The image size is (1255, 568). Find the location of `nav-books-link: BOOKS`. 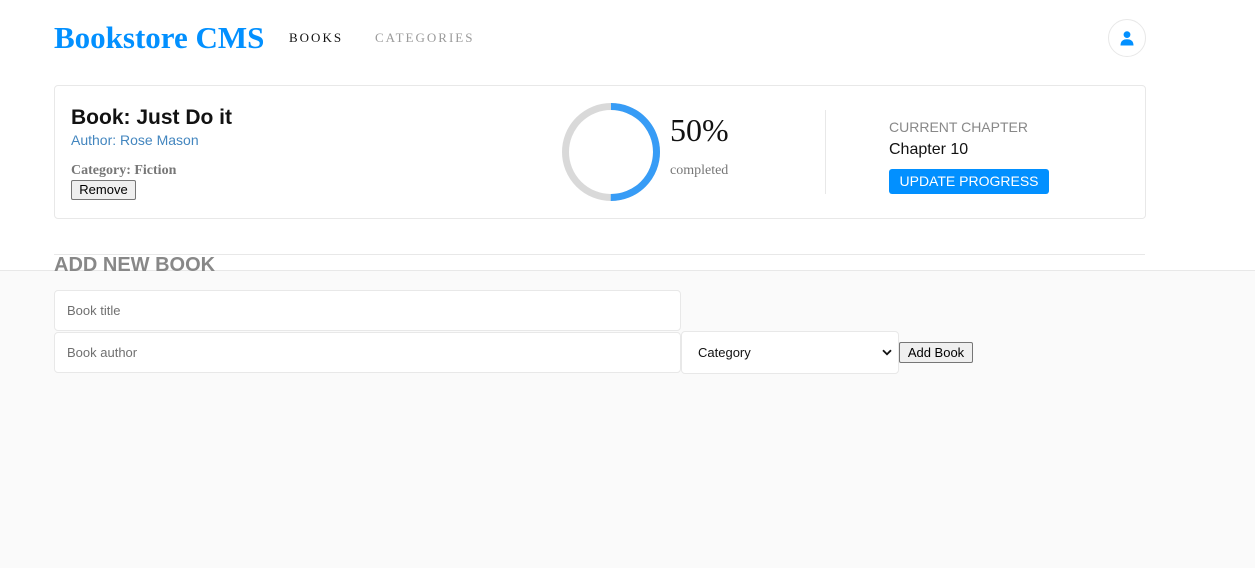

nav-books-link: BOOKS is located at coordinates (316, 38).